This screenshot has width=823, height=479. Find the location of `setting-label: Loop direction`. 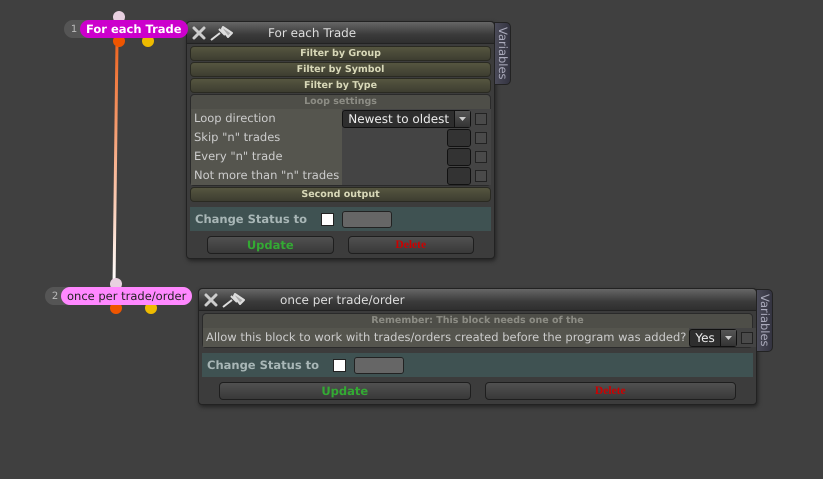

setting-label: Loop direction is located at coordinates (266, 118).